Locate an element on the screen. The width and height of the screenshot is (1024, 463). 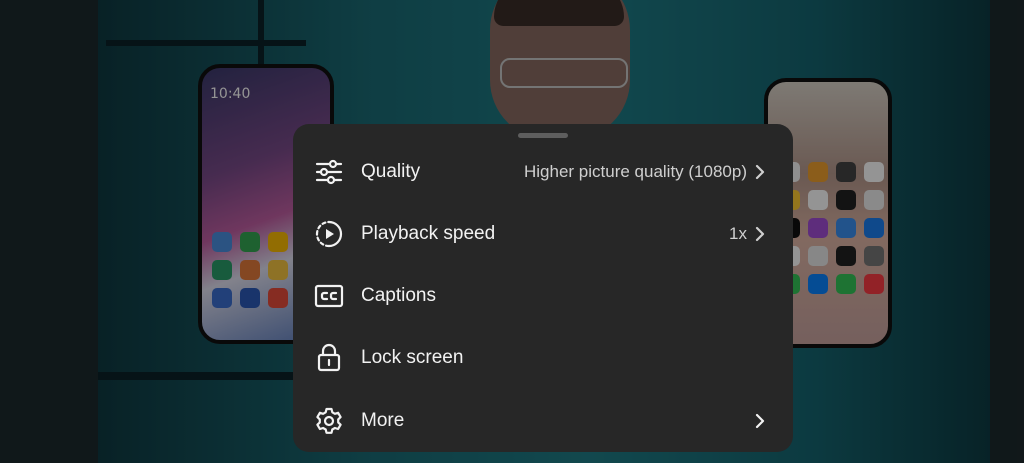
playback-speed-label: Playback speed is located at coordinates (428, 233).